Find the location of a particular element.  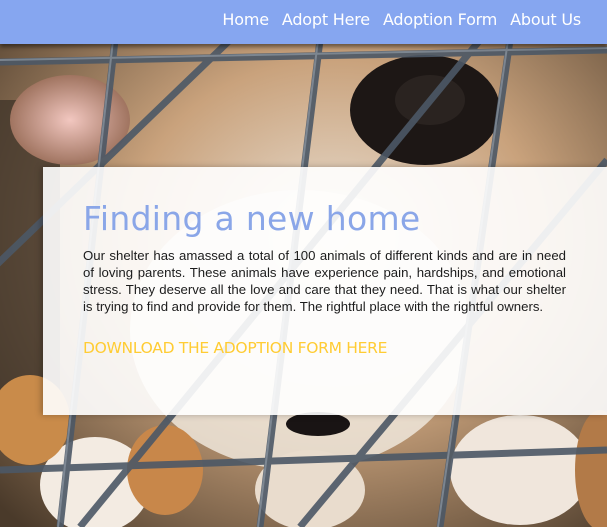

nav-item-about-us: About Us is located at coordinates (545, 20).